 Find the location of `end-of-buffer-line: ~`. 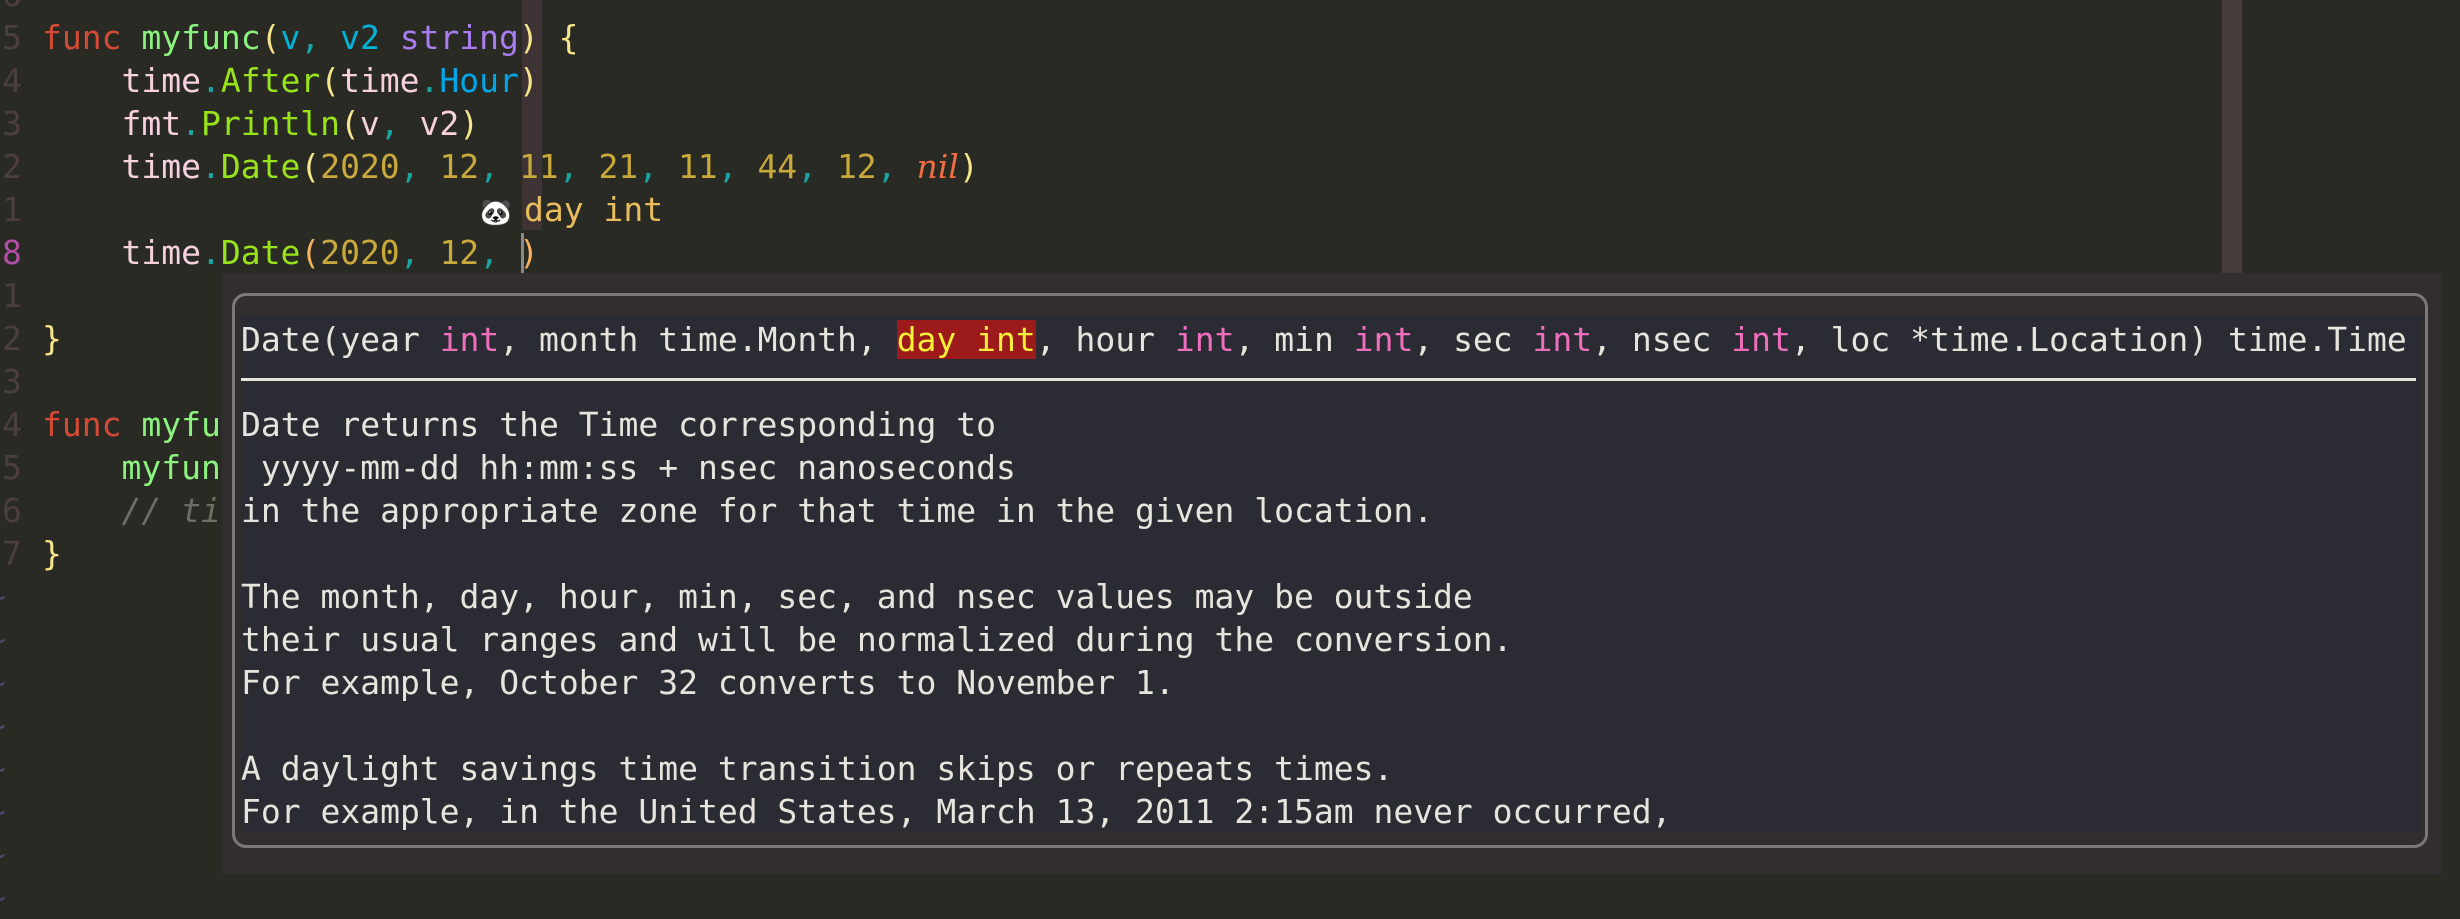

end-of-buffer-line: ~ is located at coordinates (1230, 897).